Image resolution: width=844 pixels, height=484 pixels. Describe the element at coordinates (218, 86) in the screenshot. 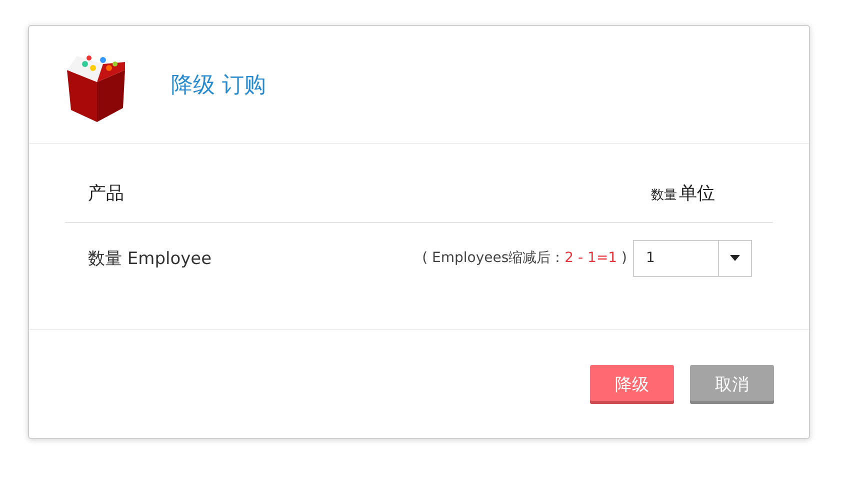

I see `dialog-title: 降级 订购` at that location.